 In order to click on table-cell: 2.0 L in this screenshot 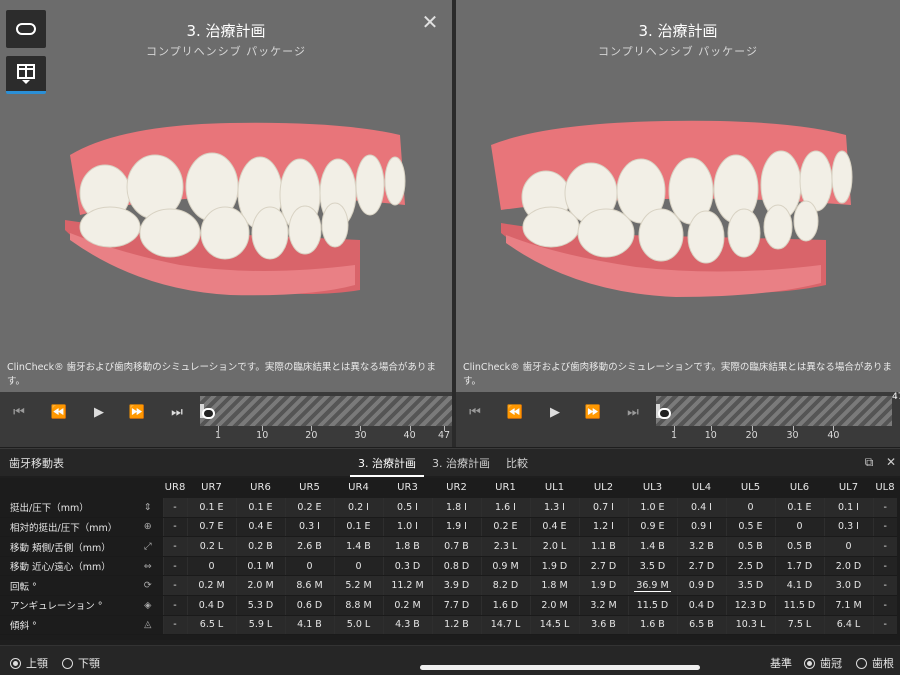, I will do `click(554, 546)`.